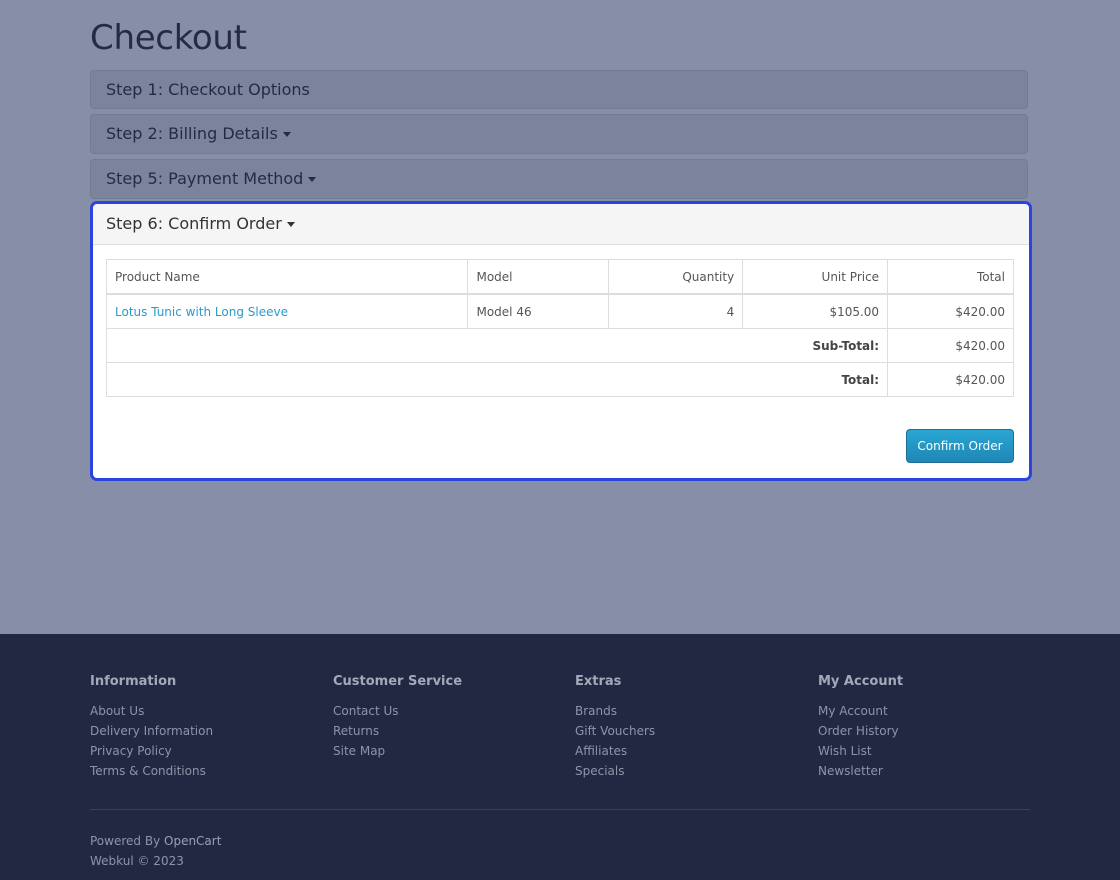  I want to click on total-label: Total:, so click(860, 379).